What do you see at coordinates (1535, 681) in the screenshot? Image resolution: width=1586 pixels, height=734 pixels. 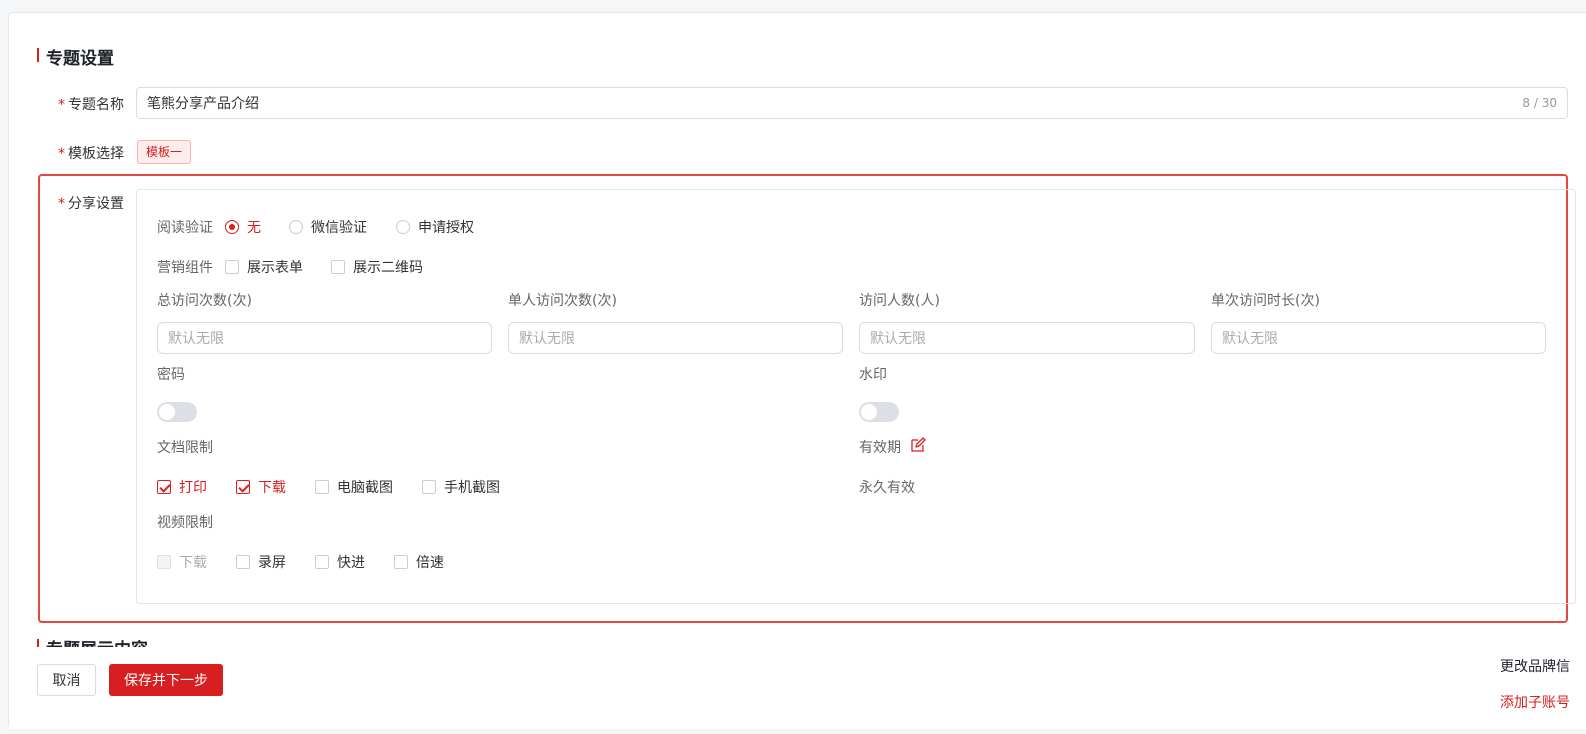 I see `floating-panel: 更改品牌信 添加子账号` at bounding box center [1535, 681].